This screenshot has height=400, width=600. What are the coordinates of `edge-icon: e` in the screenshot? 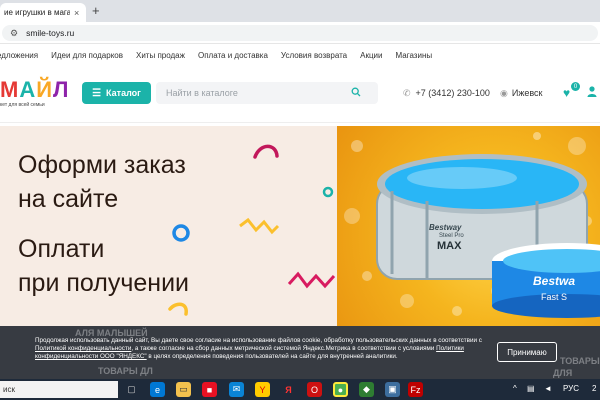 It's located at (157, 389).